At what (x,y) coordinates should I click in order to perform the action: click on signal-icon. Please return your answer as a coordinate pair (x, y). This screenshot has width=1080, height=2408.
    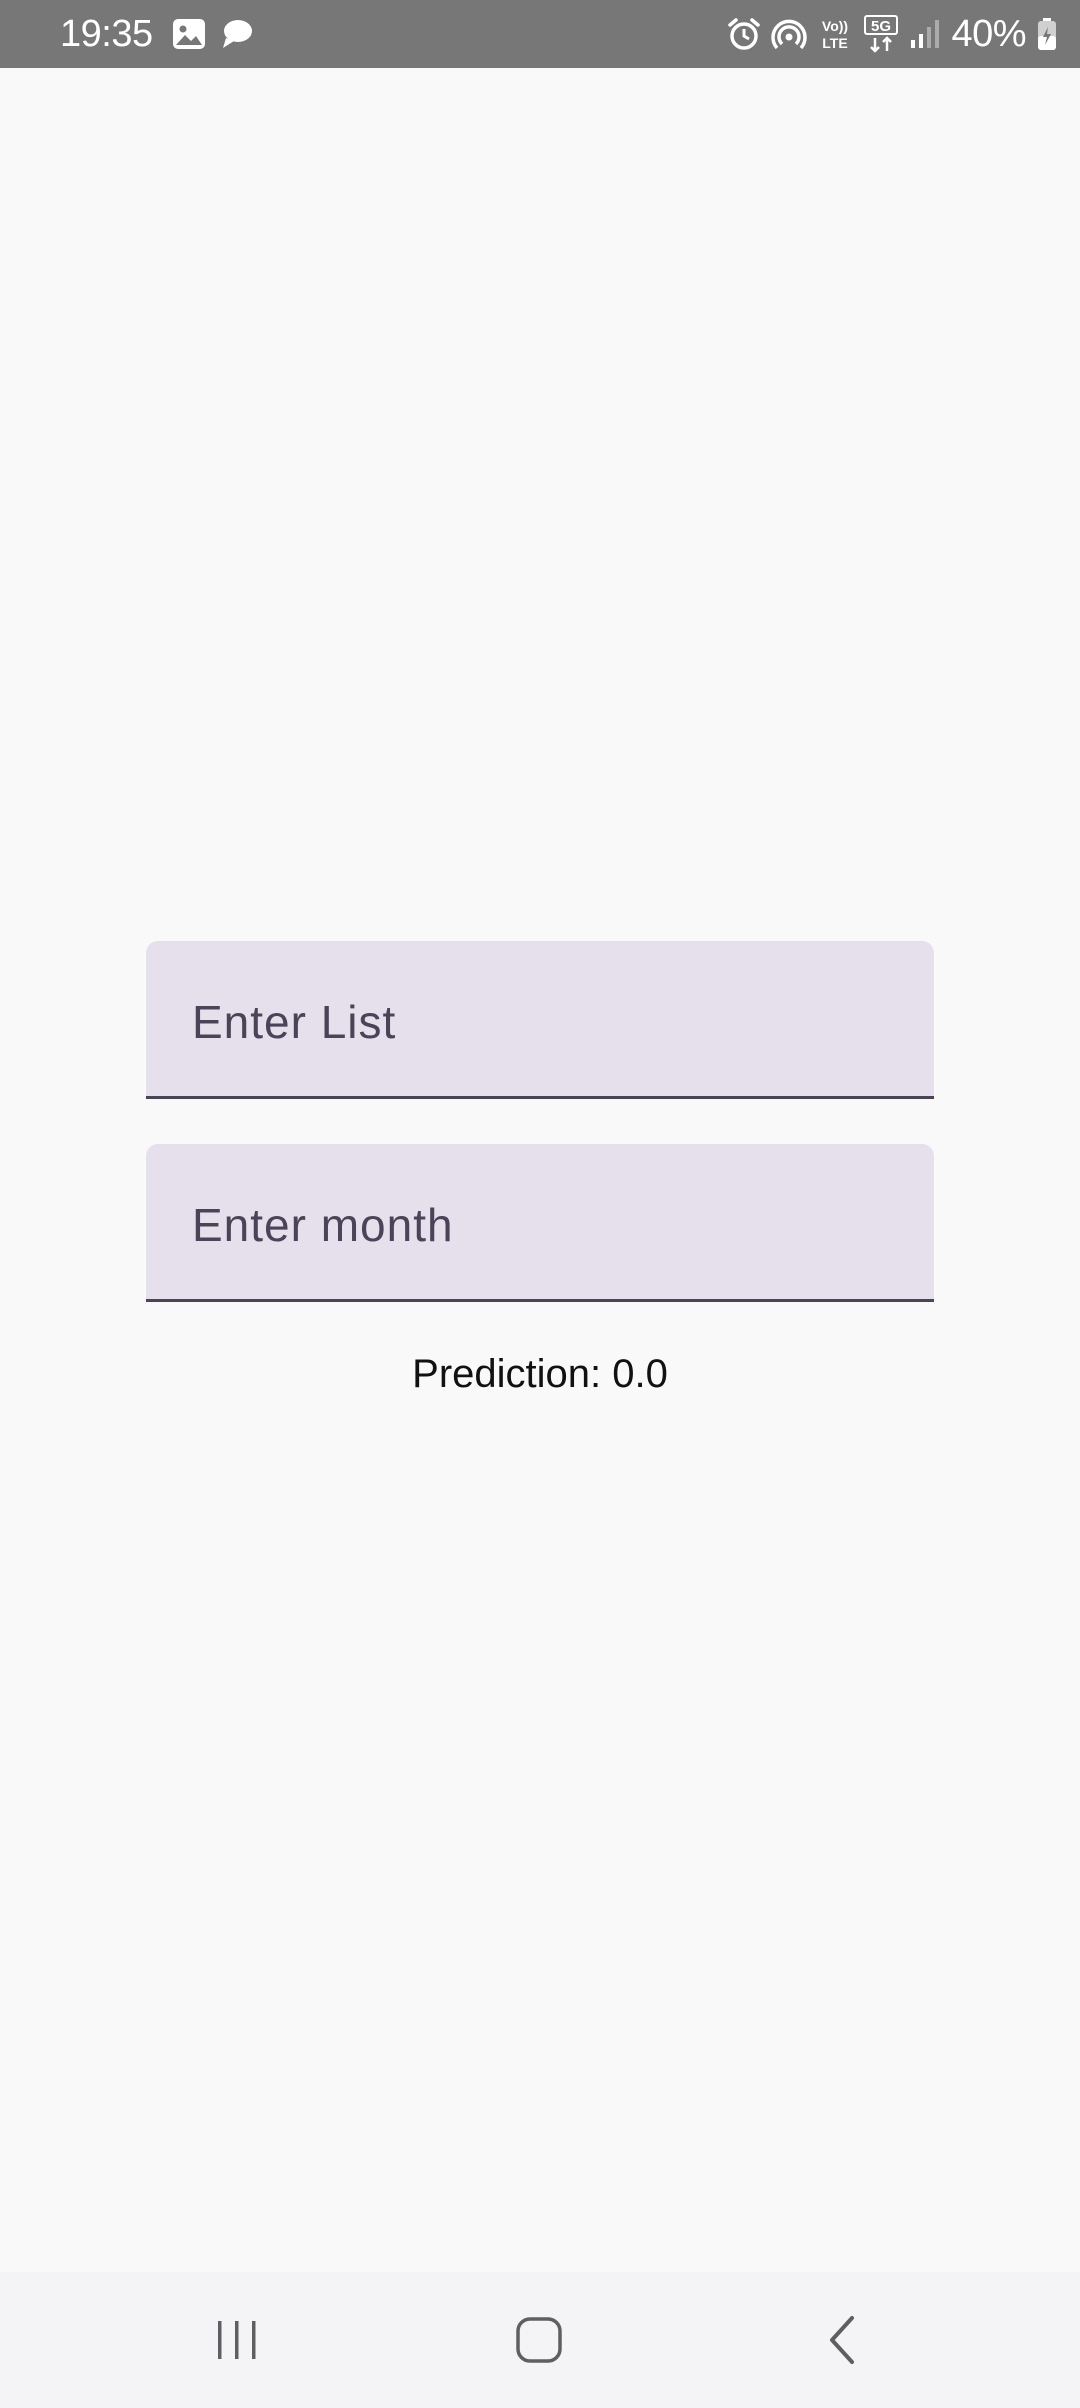
    Looking at the image, I should click on (925, 34).